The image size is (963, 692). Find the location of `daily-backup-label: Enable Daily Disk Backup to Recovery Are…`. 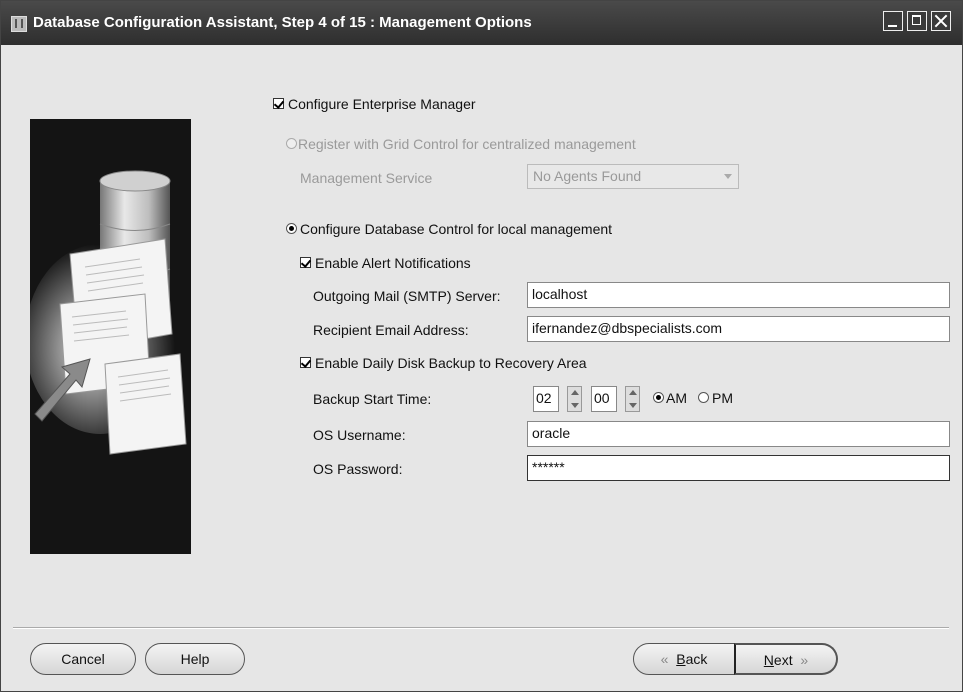

daily-backup-label: Enable Daily Disk Backup to Recovery Are… is located at coordinates (451, 363).